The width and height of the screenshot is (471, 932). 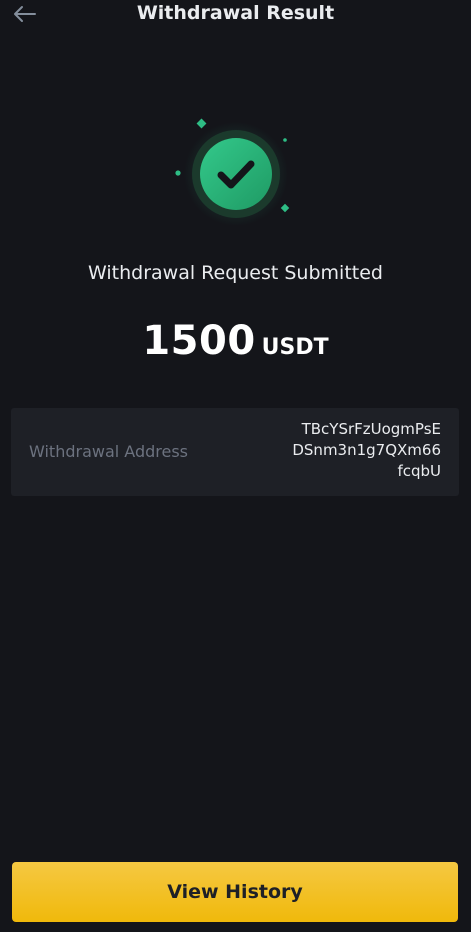 I want to click on amount-unit: USDT, so click(x=295, y=347).